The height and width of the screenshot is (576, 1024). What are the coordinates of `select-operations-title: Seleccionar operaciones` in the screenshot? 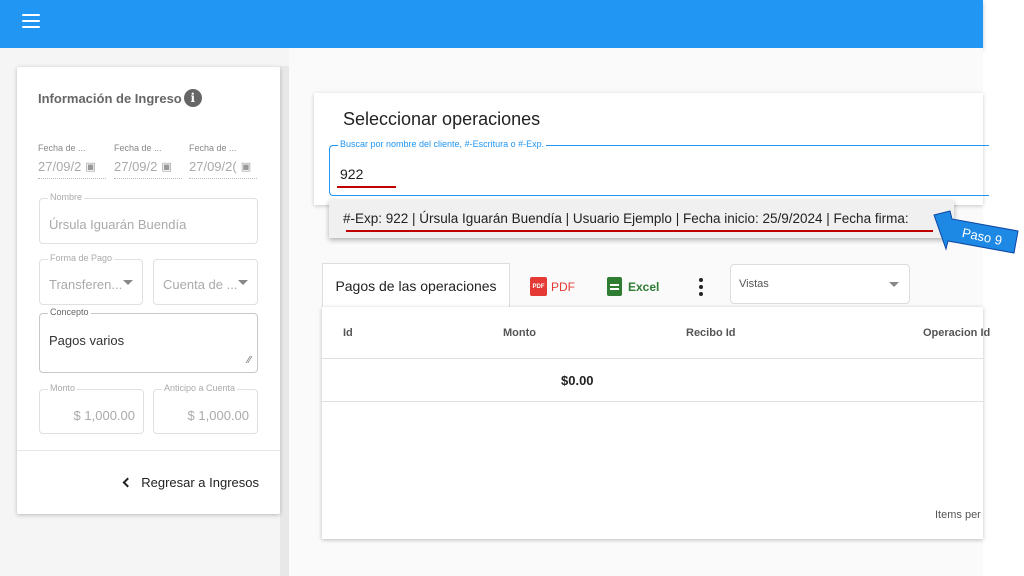 It's located at (442, 119).